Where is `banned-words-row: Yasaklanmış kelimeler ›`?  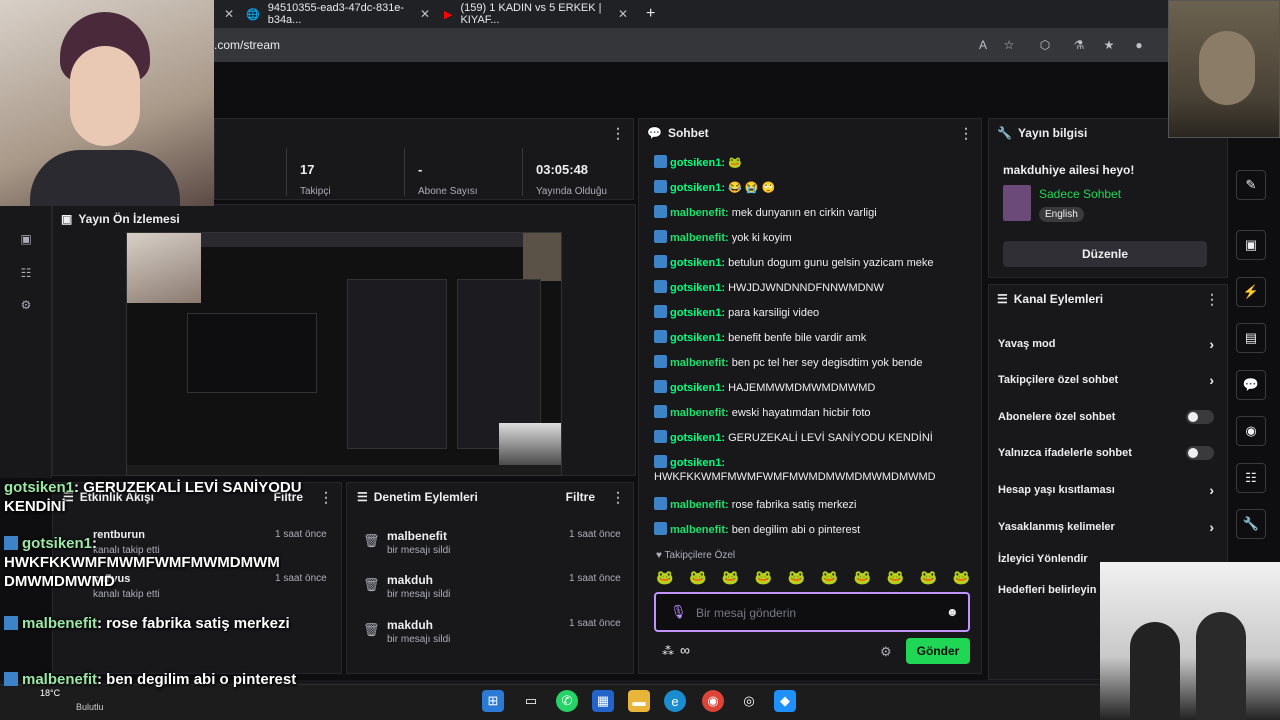
banned-words-row: Yasaklanmış kelimeler › is located at coordinates (1106, 527).